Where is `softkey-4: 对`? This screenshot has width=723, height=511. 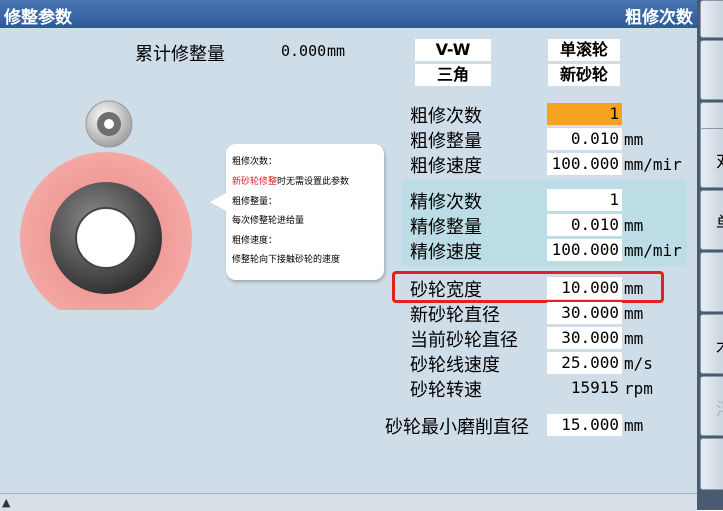 softkey-4: 对 is located at coordinates (711, 158).